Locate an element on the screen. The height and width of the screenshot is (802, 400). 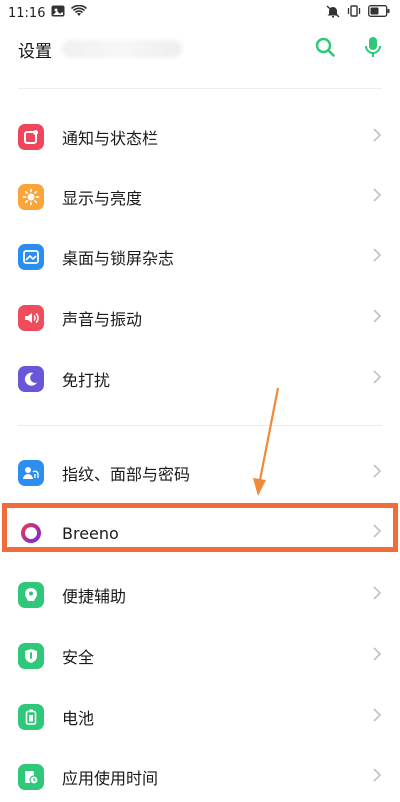
settings-item-sound: 声音与振动 is located at coordinates (200, 318).